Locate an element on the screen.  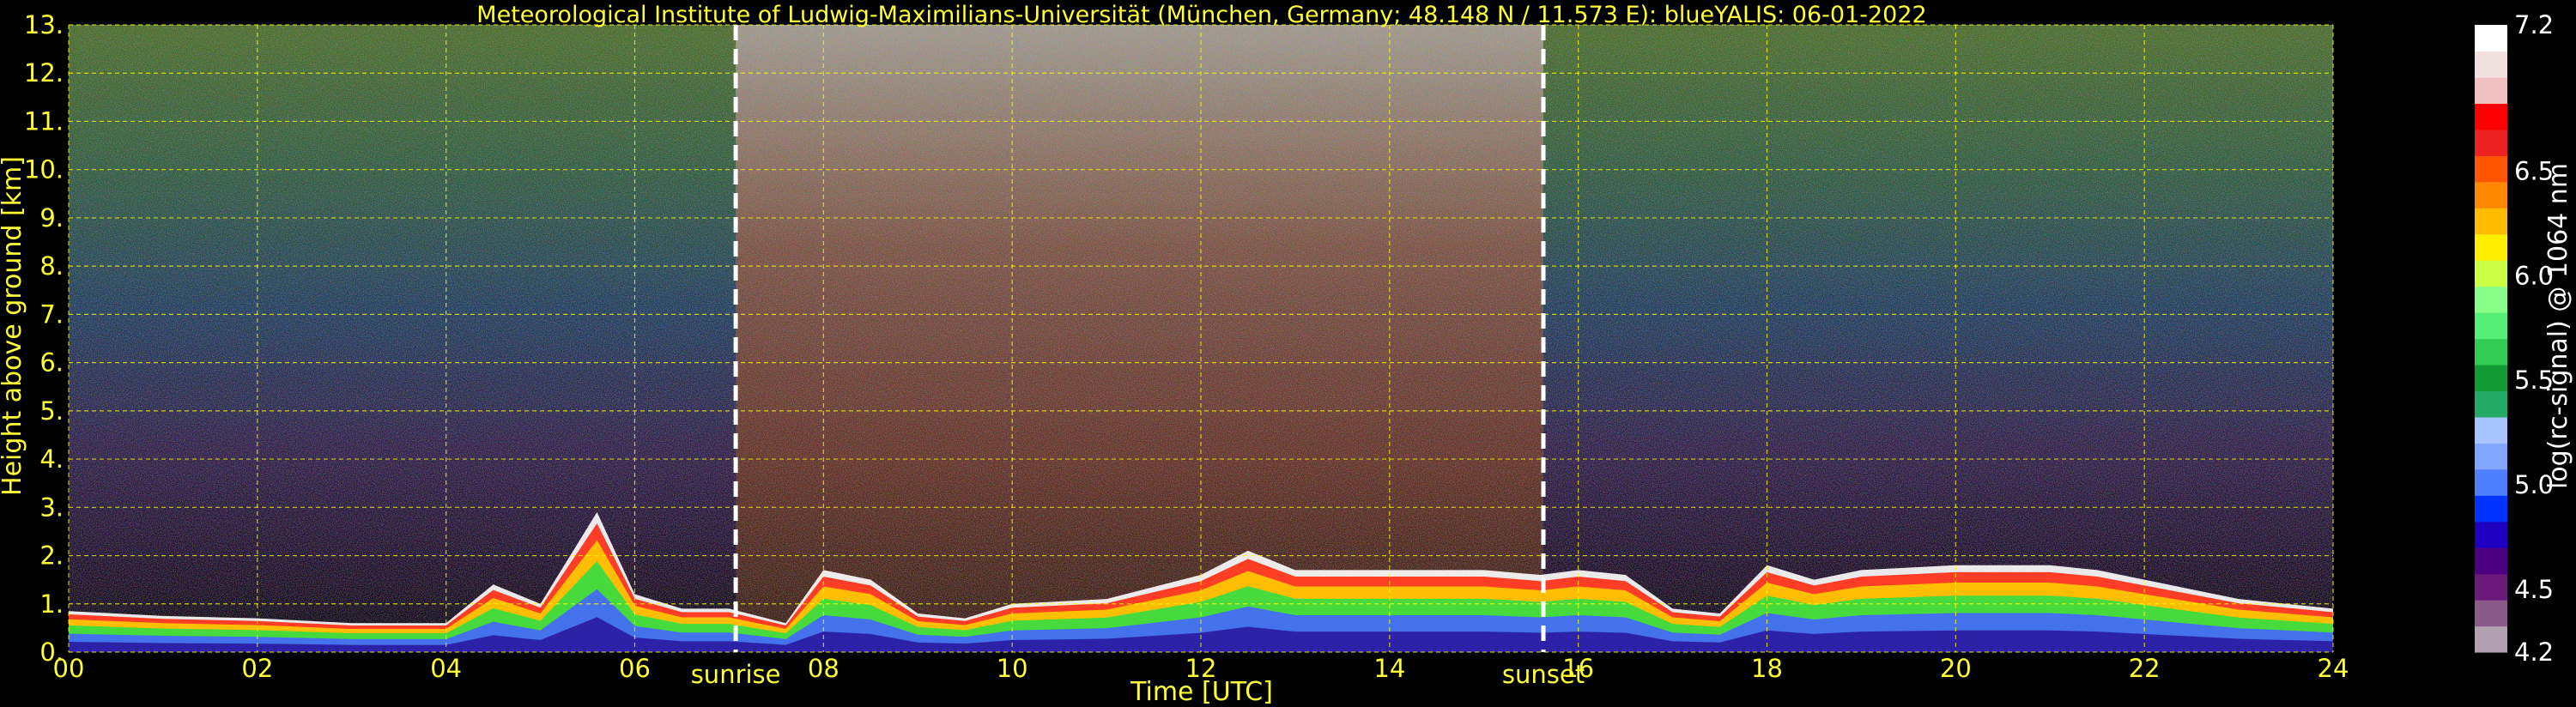
y-tick-label: 1. is located at coordinates (51, 604).